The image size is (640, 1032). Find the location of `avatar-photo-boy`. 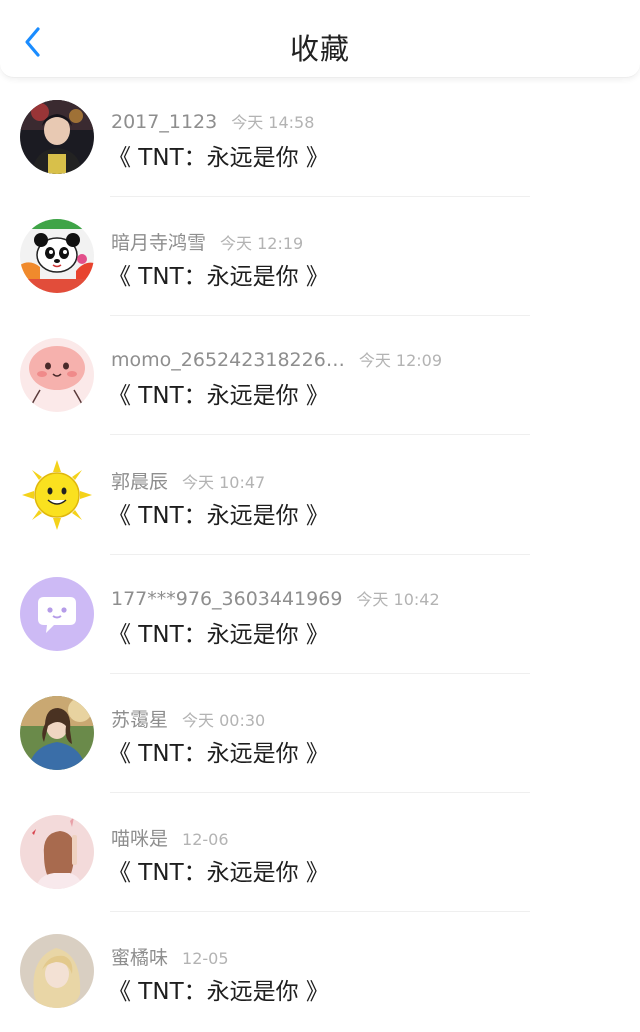

avatar-photo-boy is located at coordinates (57, 137).